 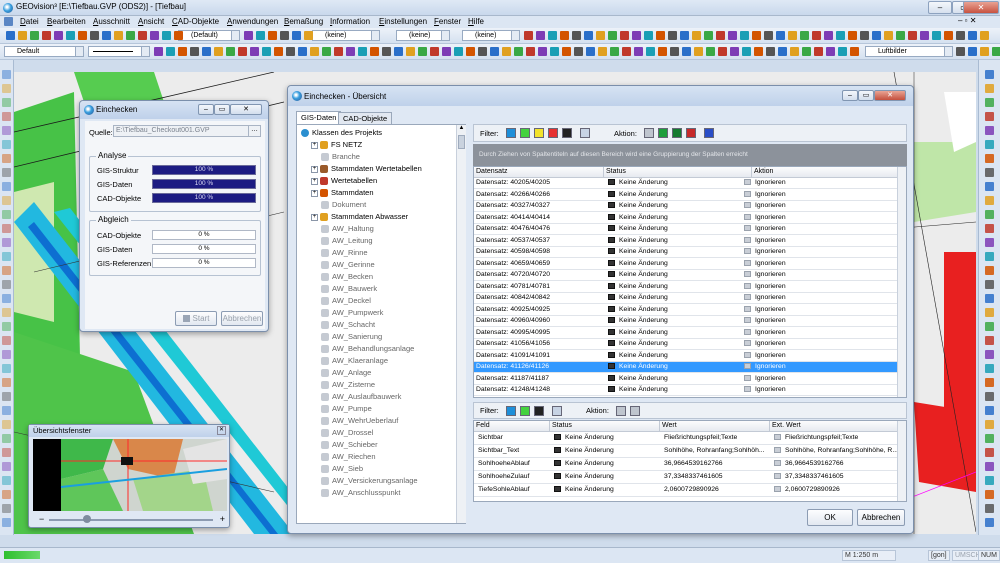 What do you see at coordinates (342, 468) in the screenshot?
I see `tree-item: AW_Sieb` at bounding box center [342, 468].